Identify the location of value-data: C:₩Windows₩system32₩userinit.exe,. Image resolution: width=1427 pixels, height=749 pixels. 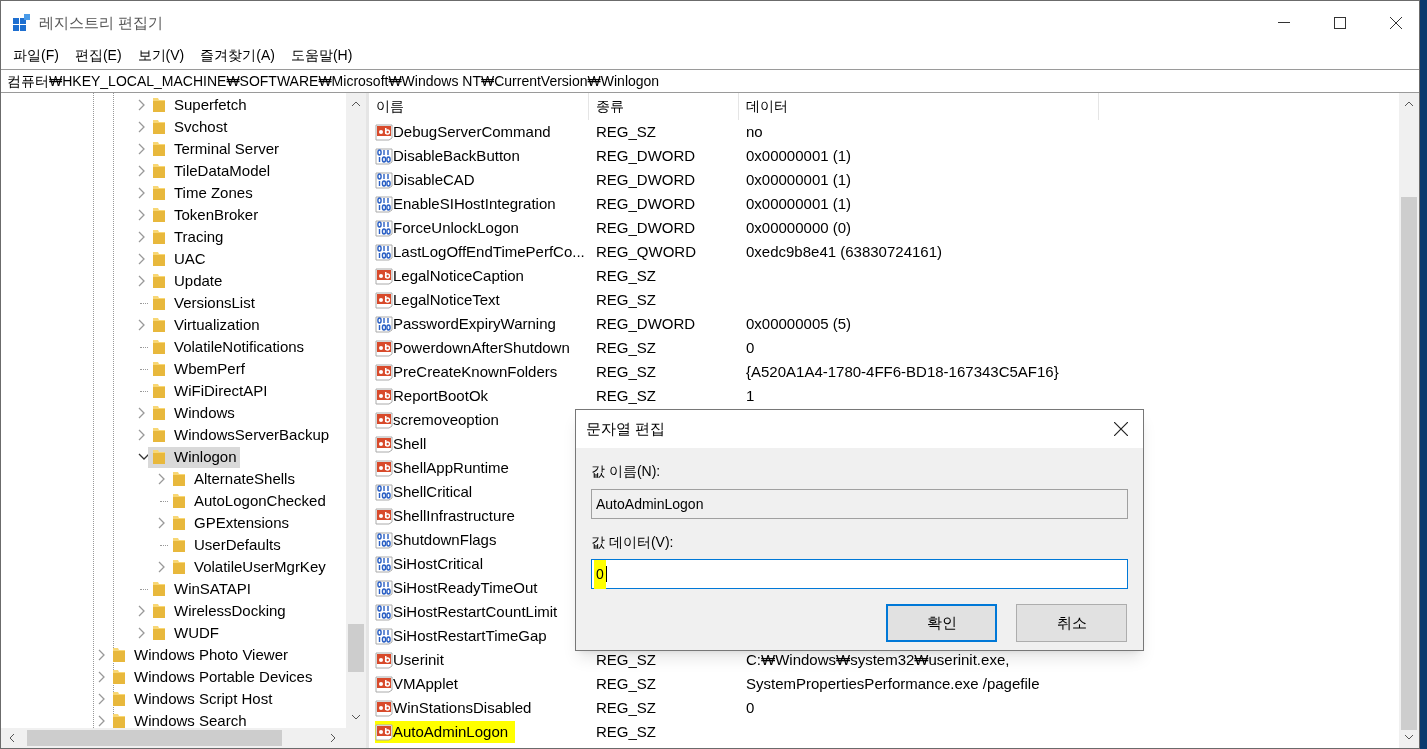
(878, 659).